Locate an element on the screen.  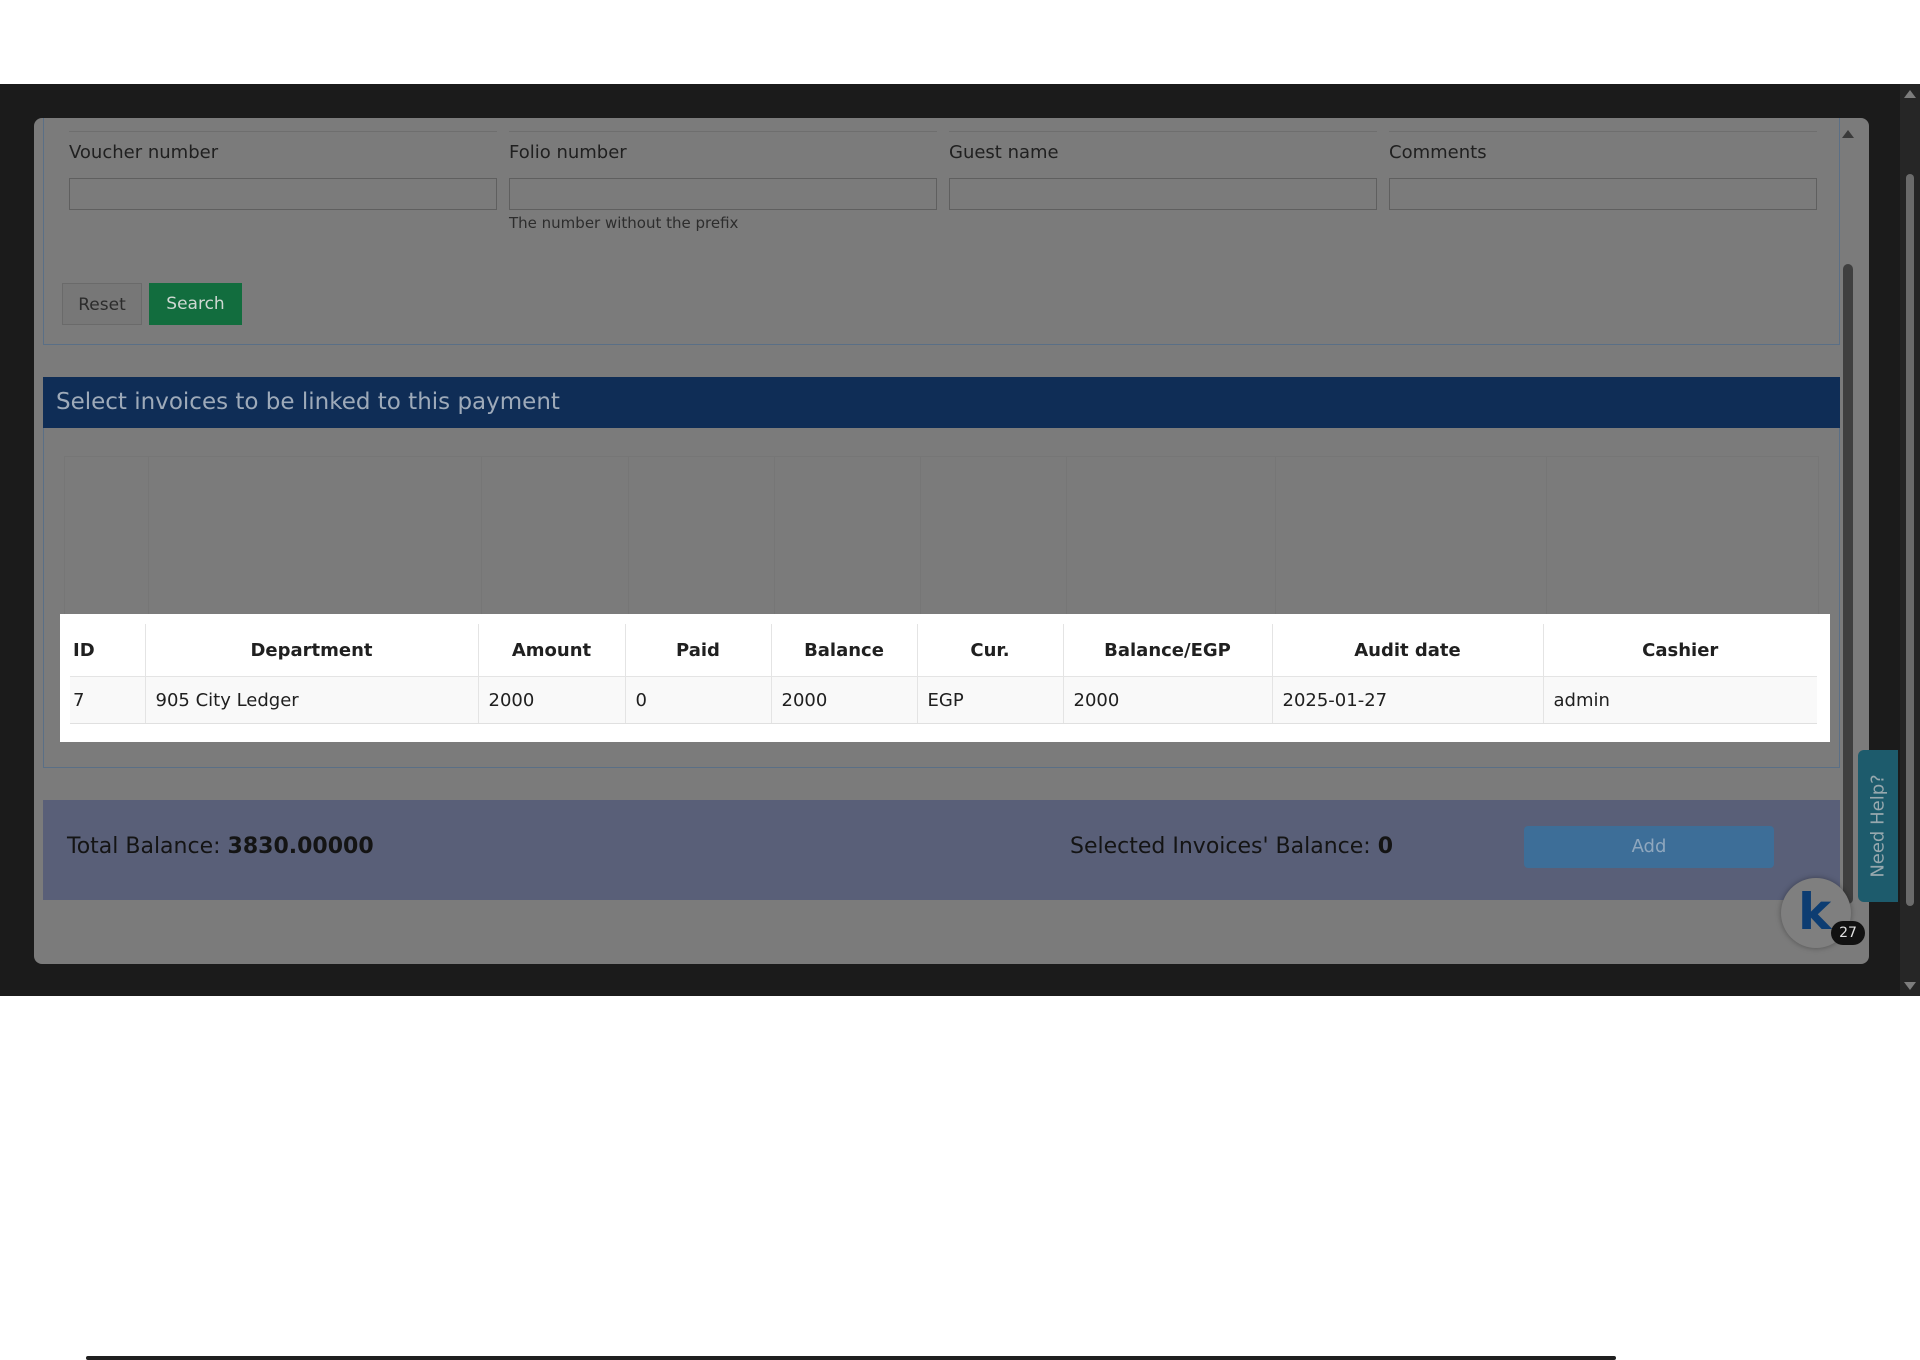
modal-scrollbar is located at coordinates (1848, 538).